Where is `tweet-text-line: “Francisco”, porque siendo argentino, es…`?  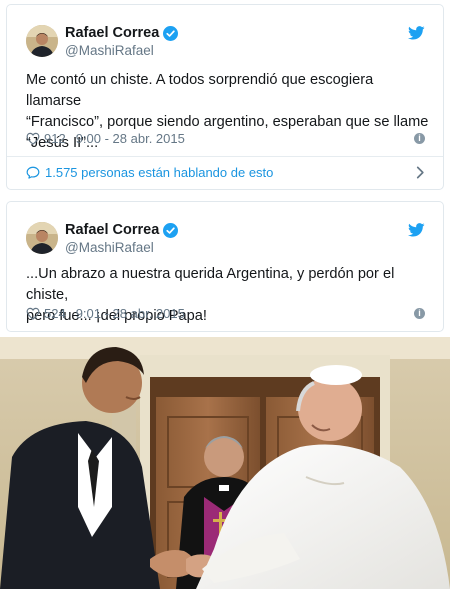
tweet-text-line: “Francisco”, porque siendo argentino, es… is located at coordinates (227, 122).